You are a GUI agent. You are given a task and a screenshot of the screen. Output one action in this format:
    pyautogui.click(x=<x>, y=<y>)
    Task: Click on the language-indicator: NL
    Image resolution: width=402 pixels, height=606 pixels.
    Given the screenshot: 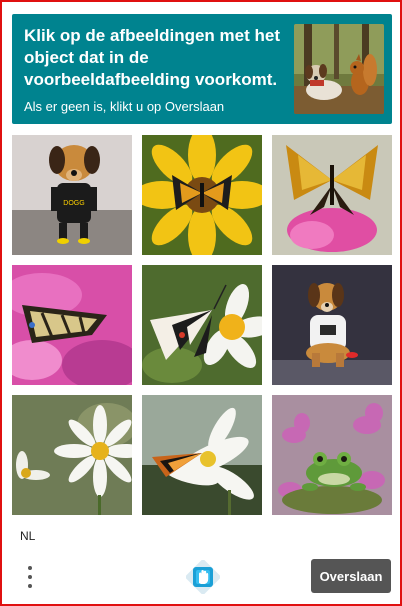 What is the action you would take?
    pyautogui.click(x=27, y=536)
    